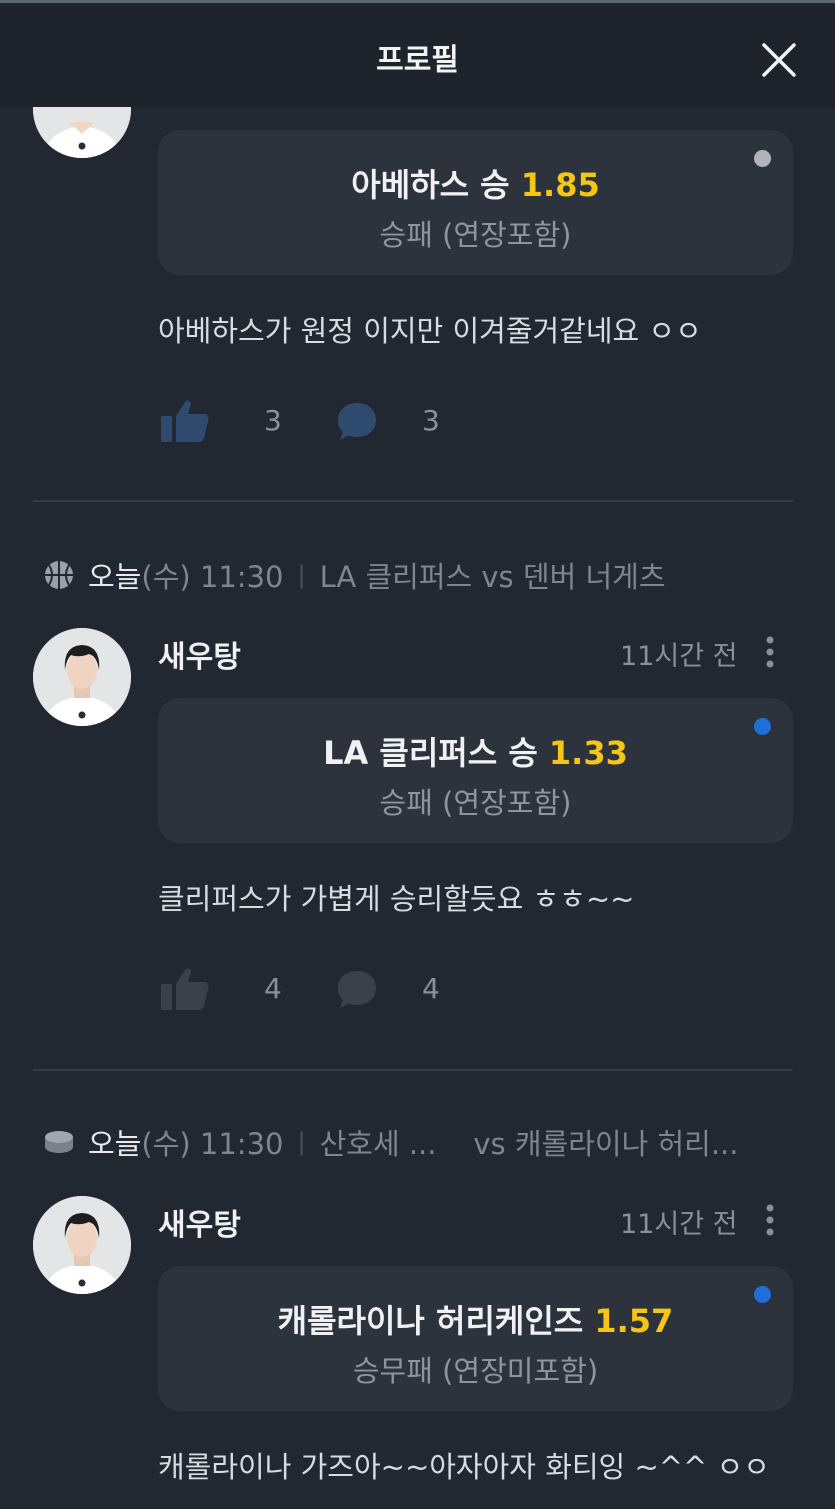  What do you see at coordinates (273, 988) in the screenshot?
I see `like-count: 4` at bounding box center [273, 988].